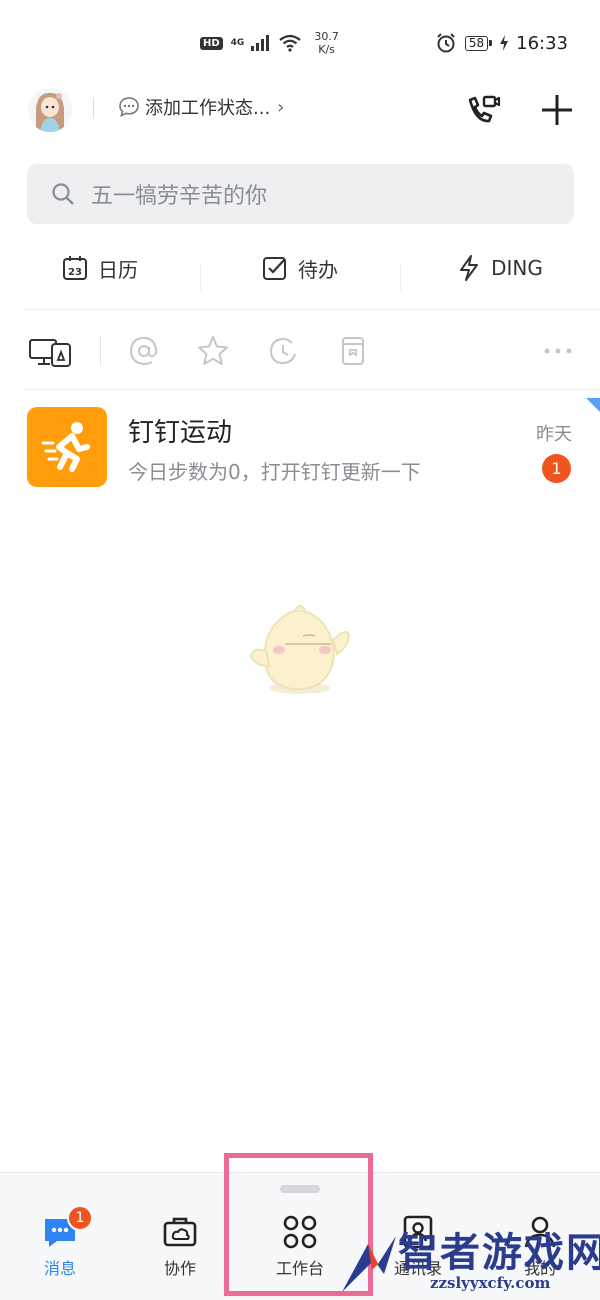  I want to click on conversation-avatar, so click(67, 447).